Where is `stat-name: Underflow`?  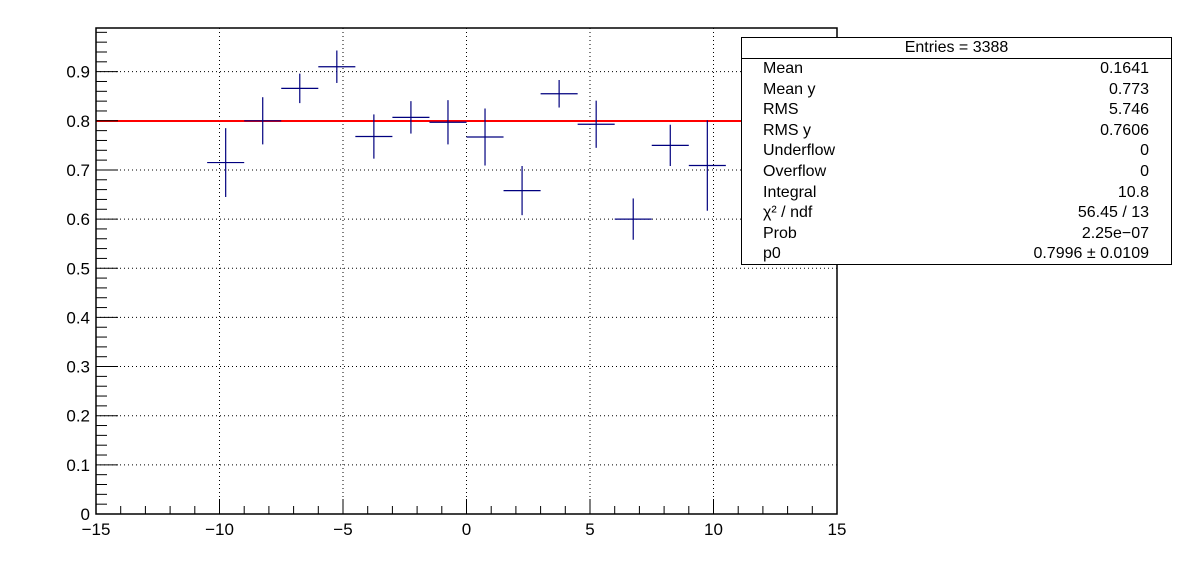 stat-name: Underflow is located at coordinates (799, 151).